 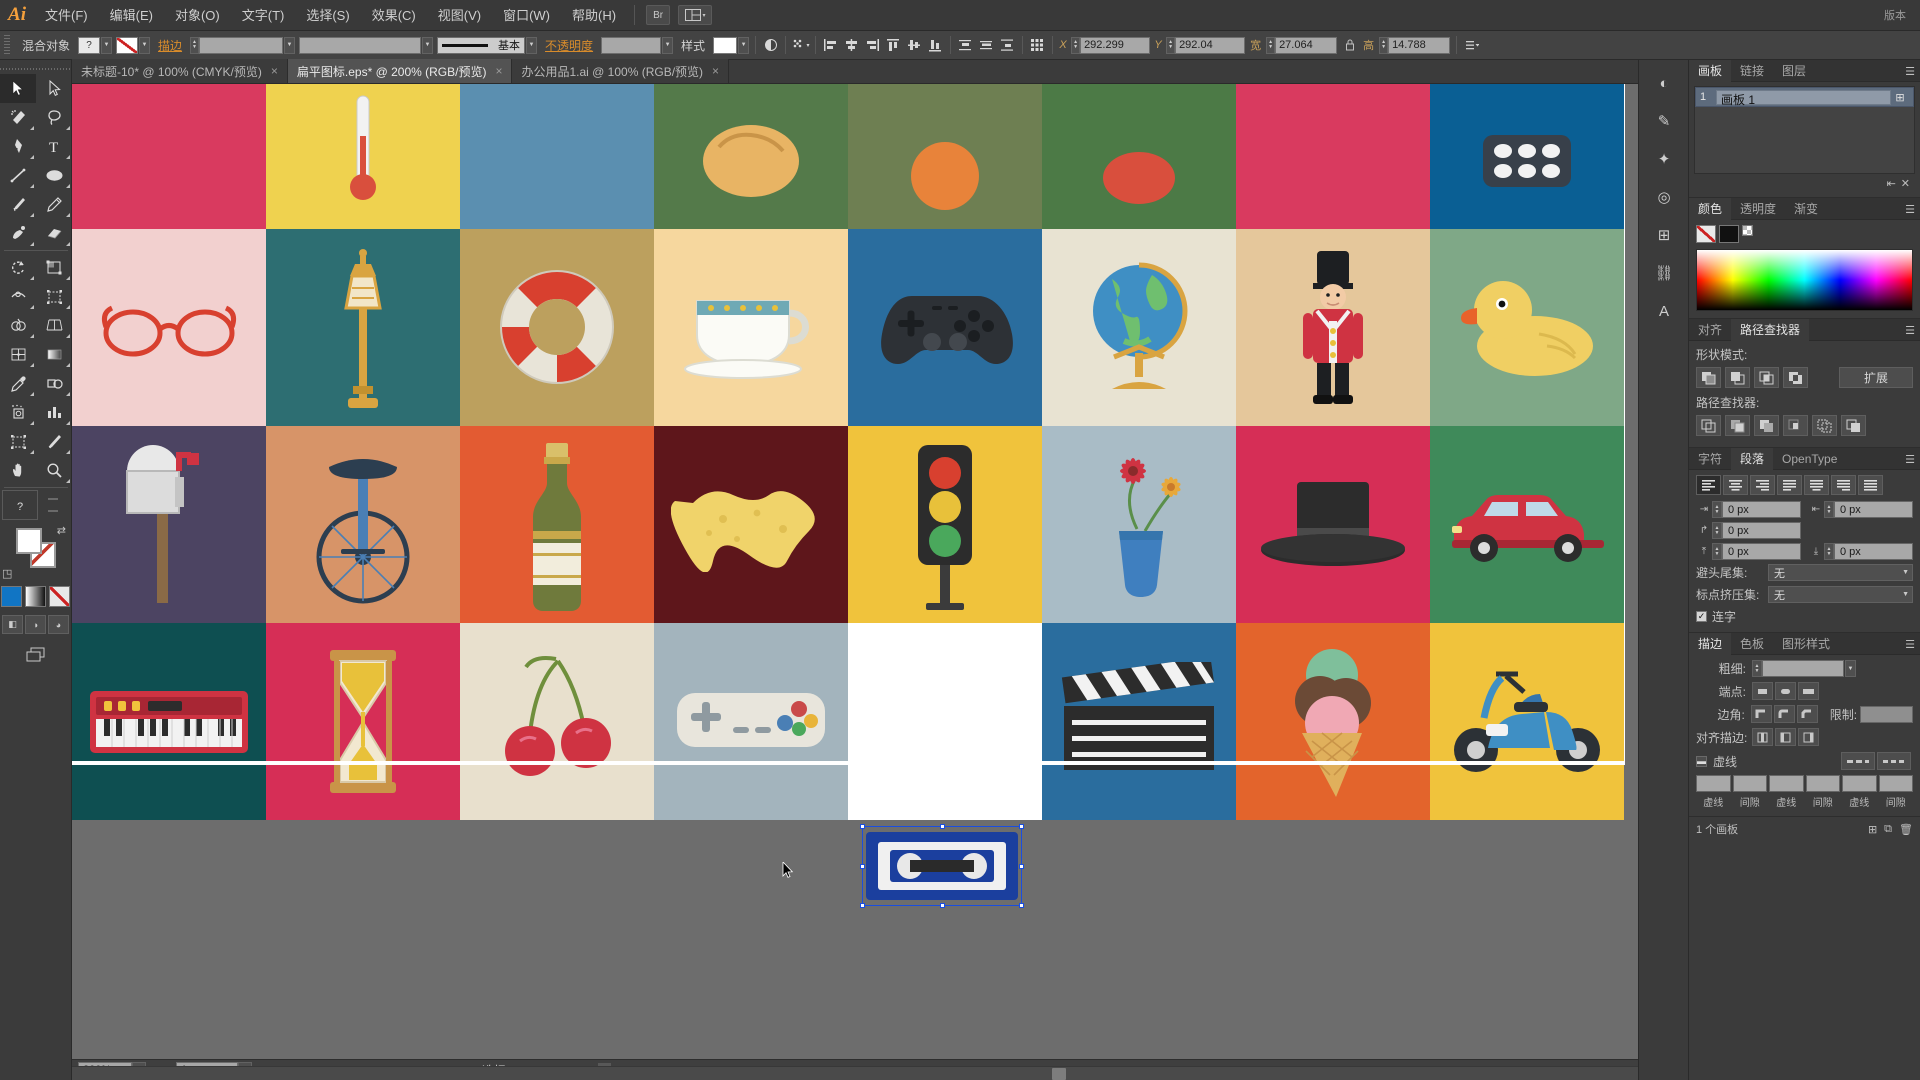 What do you see at coordinates (18, 233) in the screenshot?
I see `blob-brush-tool` at bounding box center [18, 233].